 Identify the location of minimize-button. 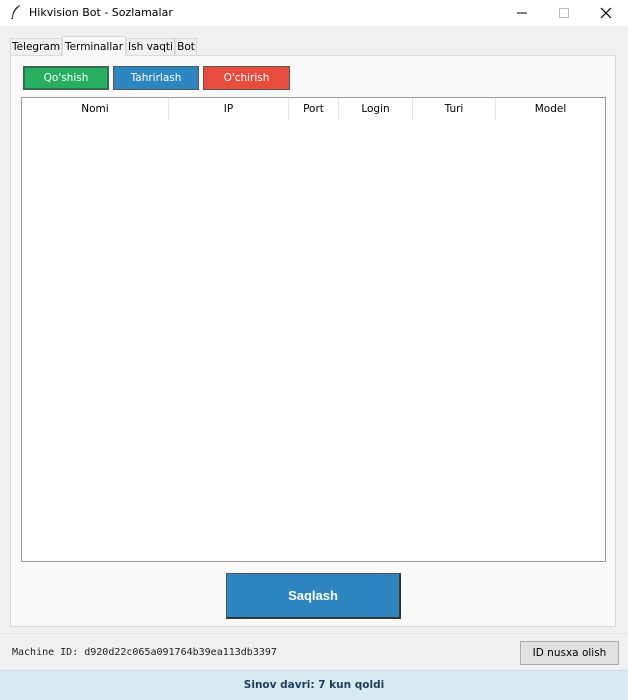
(522, 13).